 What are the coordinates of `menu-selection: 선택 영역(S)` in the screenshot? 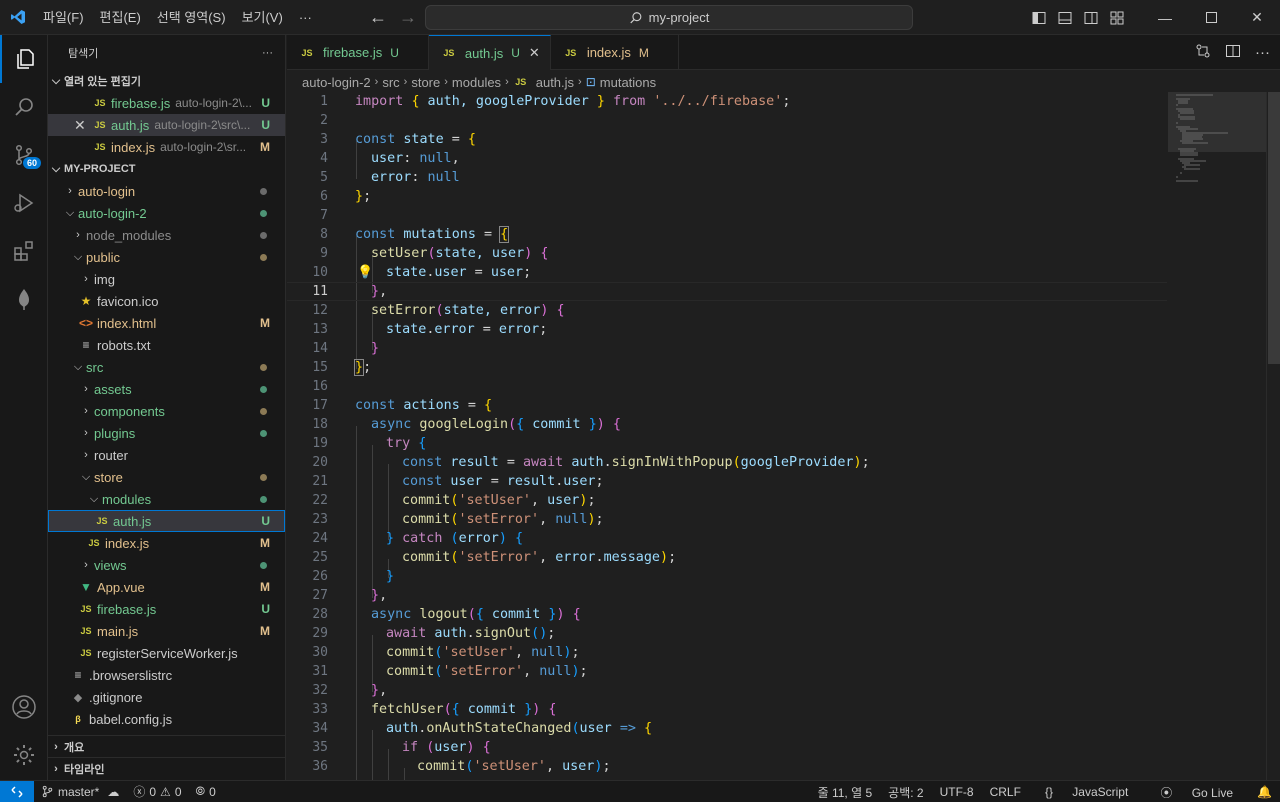 It's located at (191, 17).